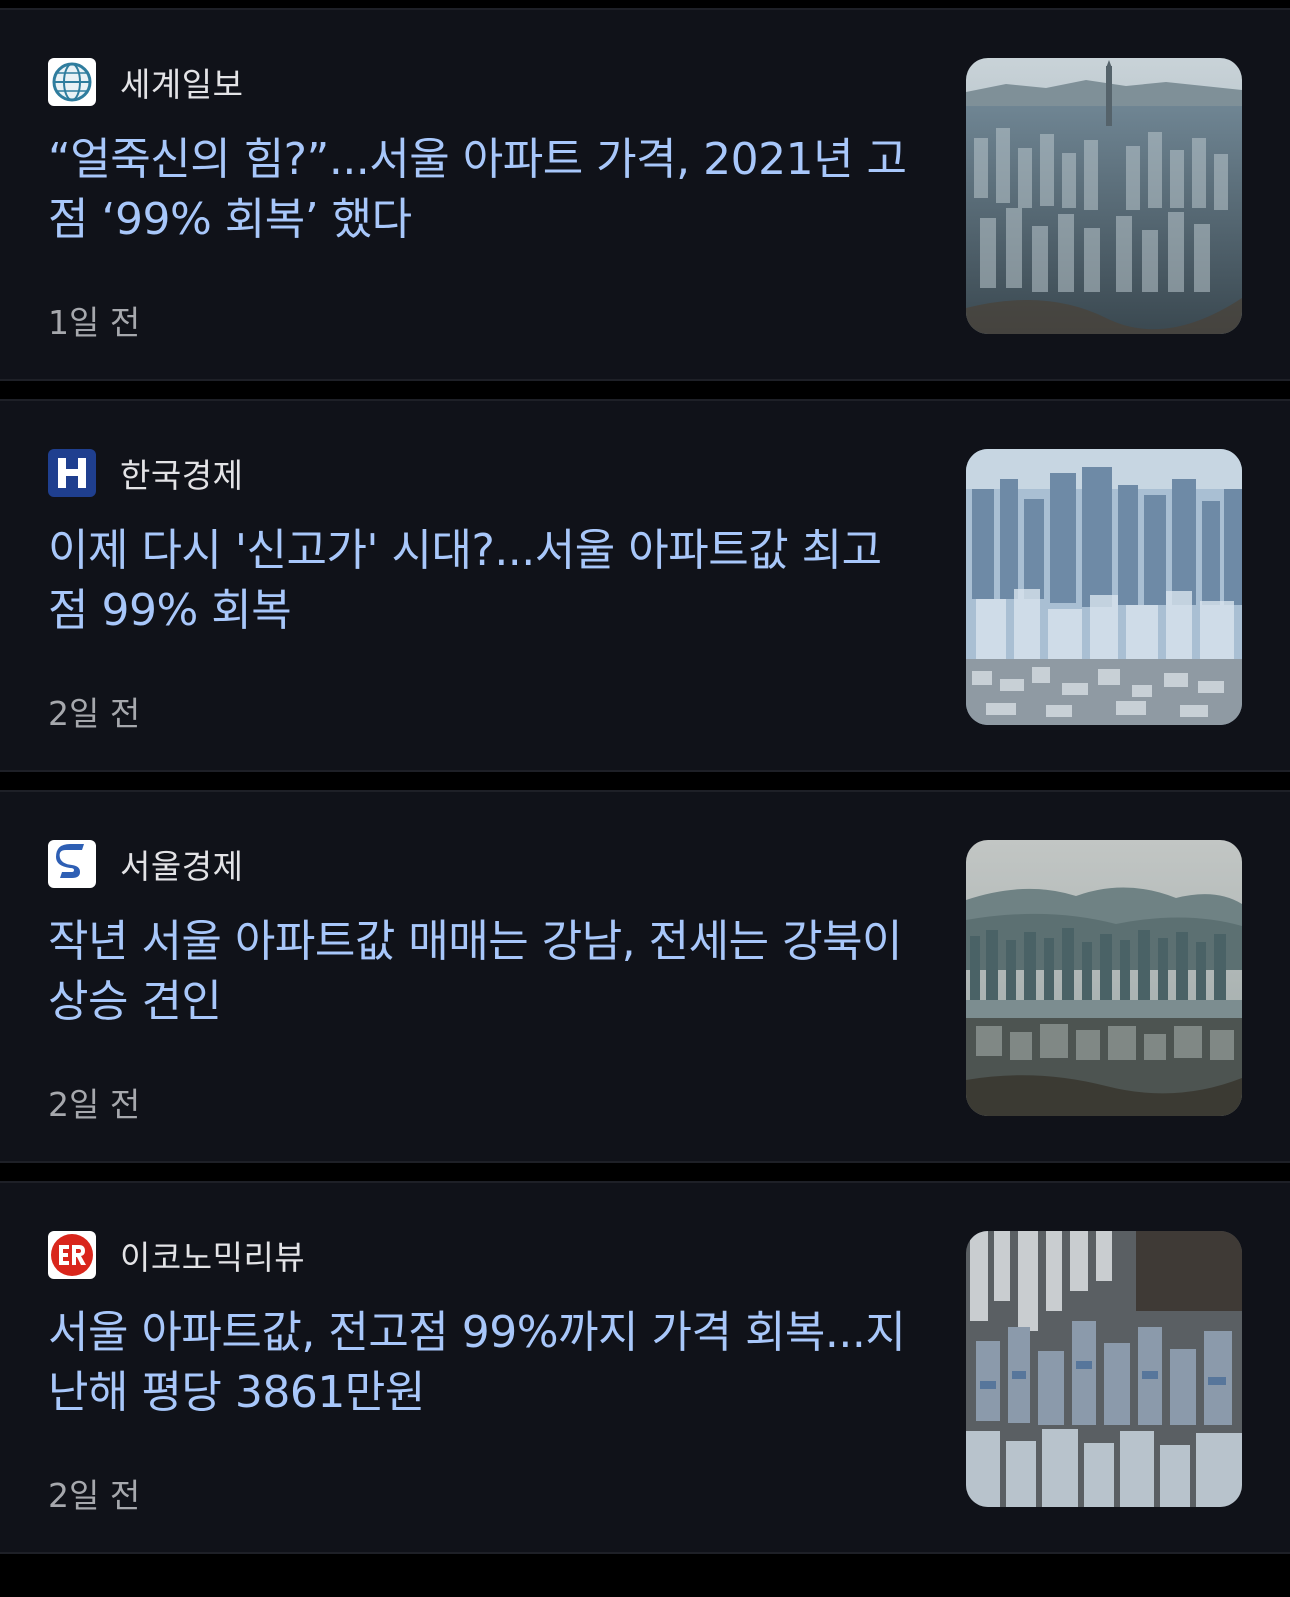 The width and height of the screenshot is (1290, 1597). I want to click on source-row: 이코노믹리뷰, so click(176, 1255).